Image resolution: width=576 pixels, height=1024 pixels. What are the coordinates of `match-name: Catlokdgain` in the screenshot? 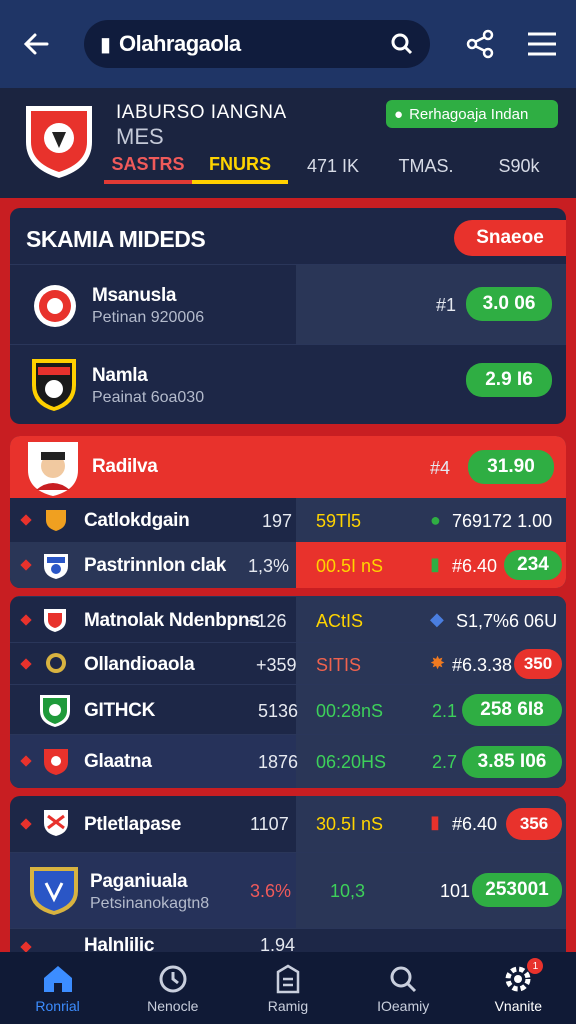 It's located at (137, 520).